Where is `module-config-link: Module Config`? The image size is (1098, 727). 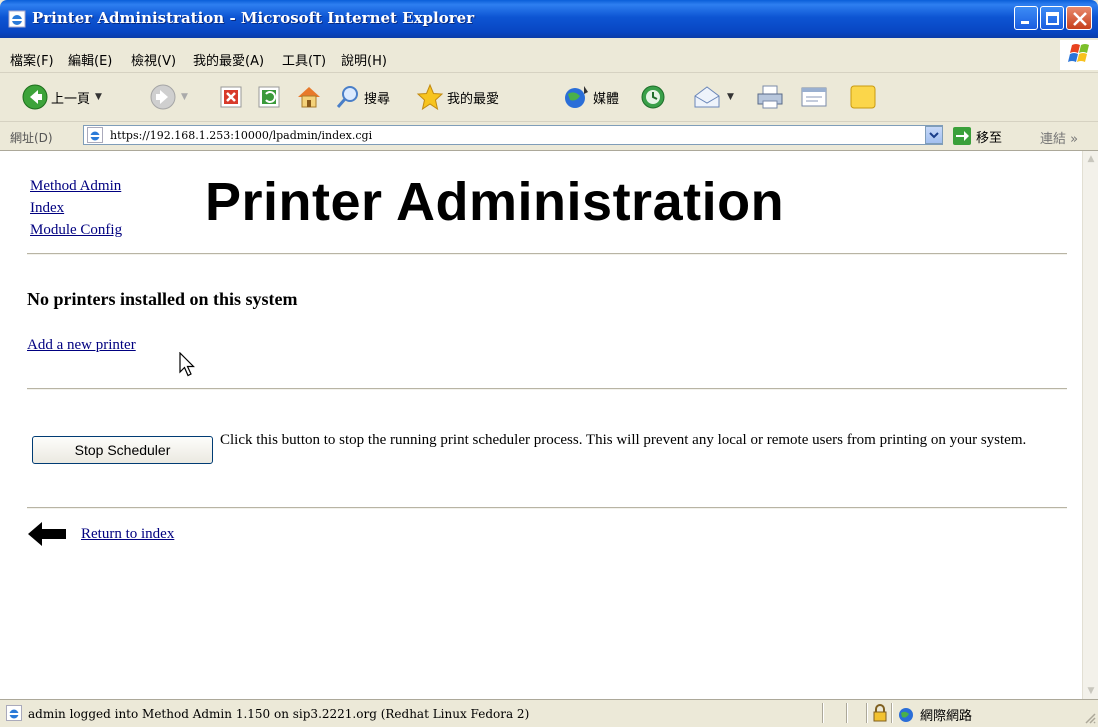
module-config-link: Module Config is located at coordinates (76, 230).